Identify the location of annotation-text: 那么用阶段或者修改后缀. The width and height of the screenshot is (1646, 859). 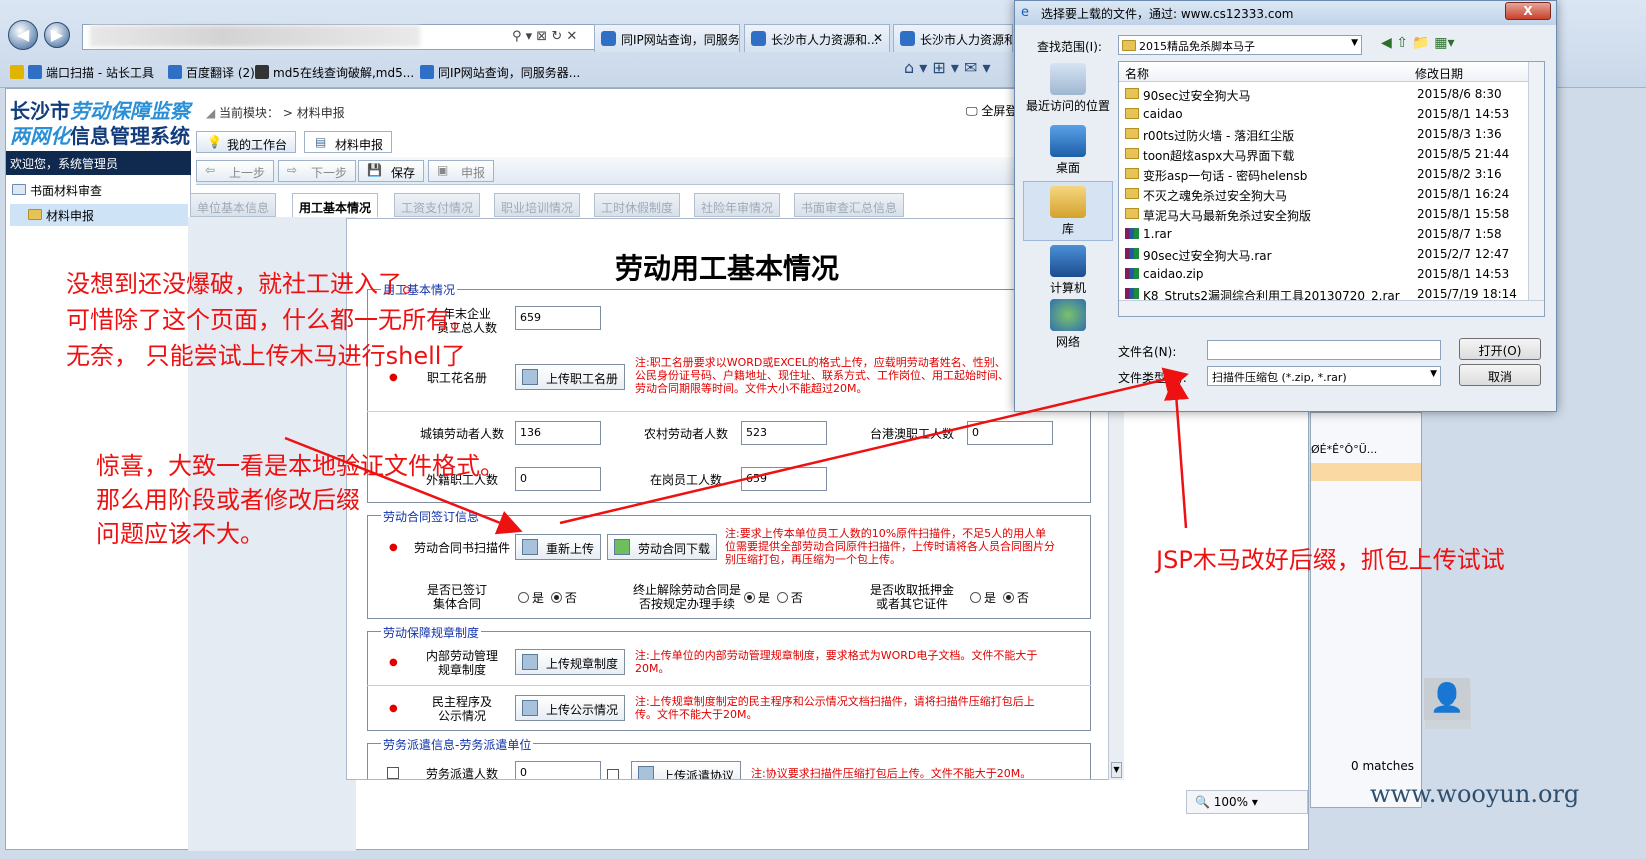
(228, 500).